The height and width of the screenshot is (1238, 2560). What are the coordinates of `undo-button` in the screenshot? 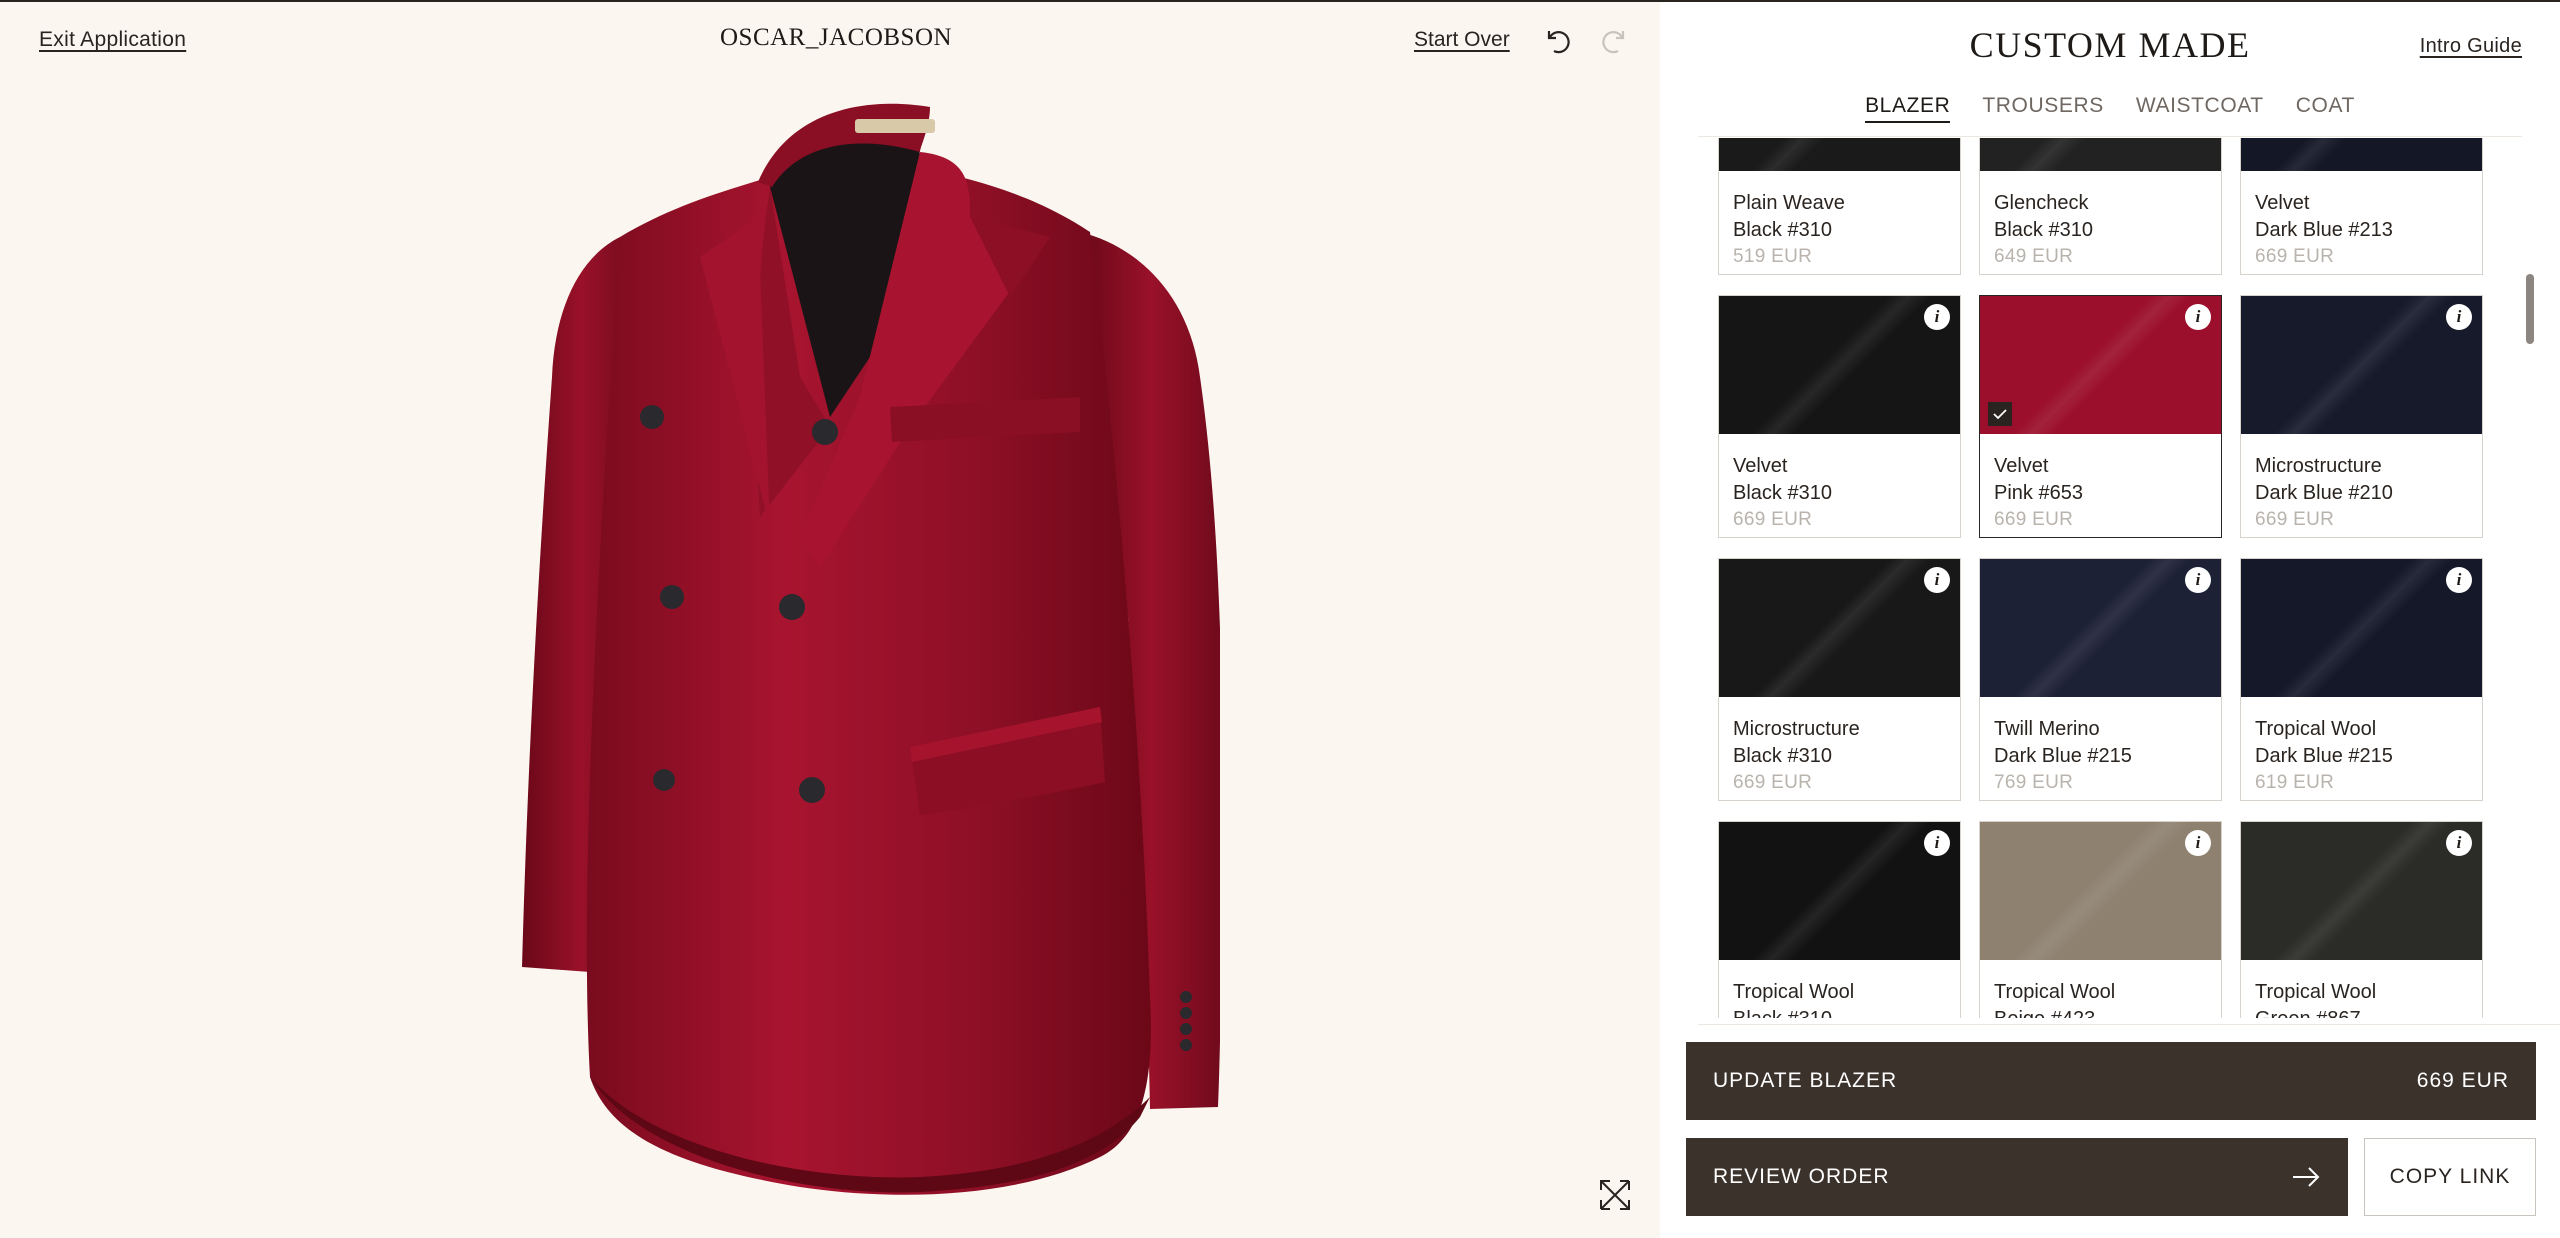 It's located at (1556, 40).